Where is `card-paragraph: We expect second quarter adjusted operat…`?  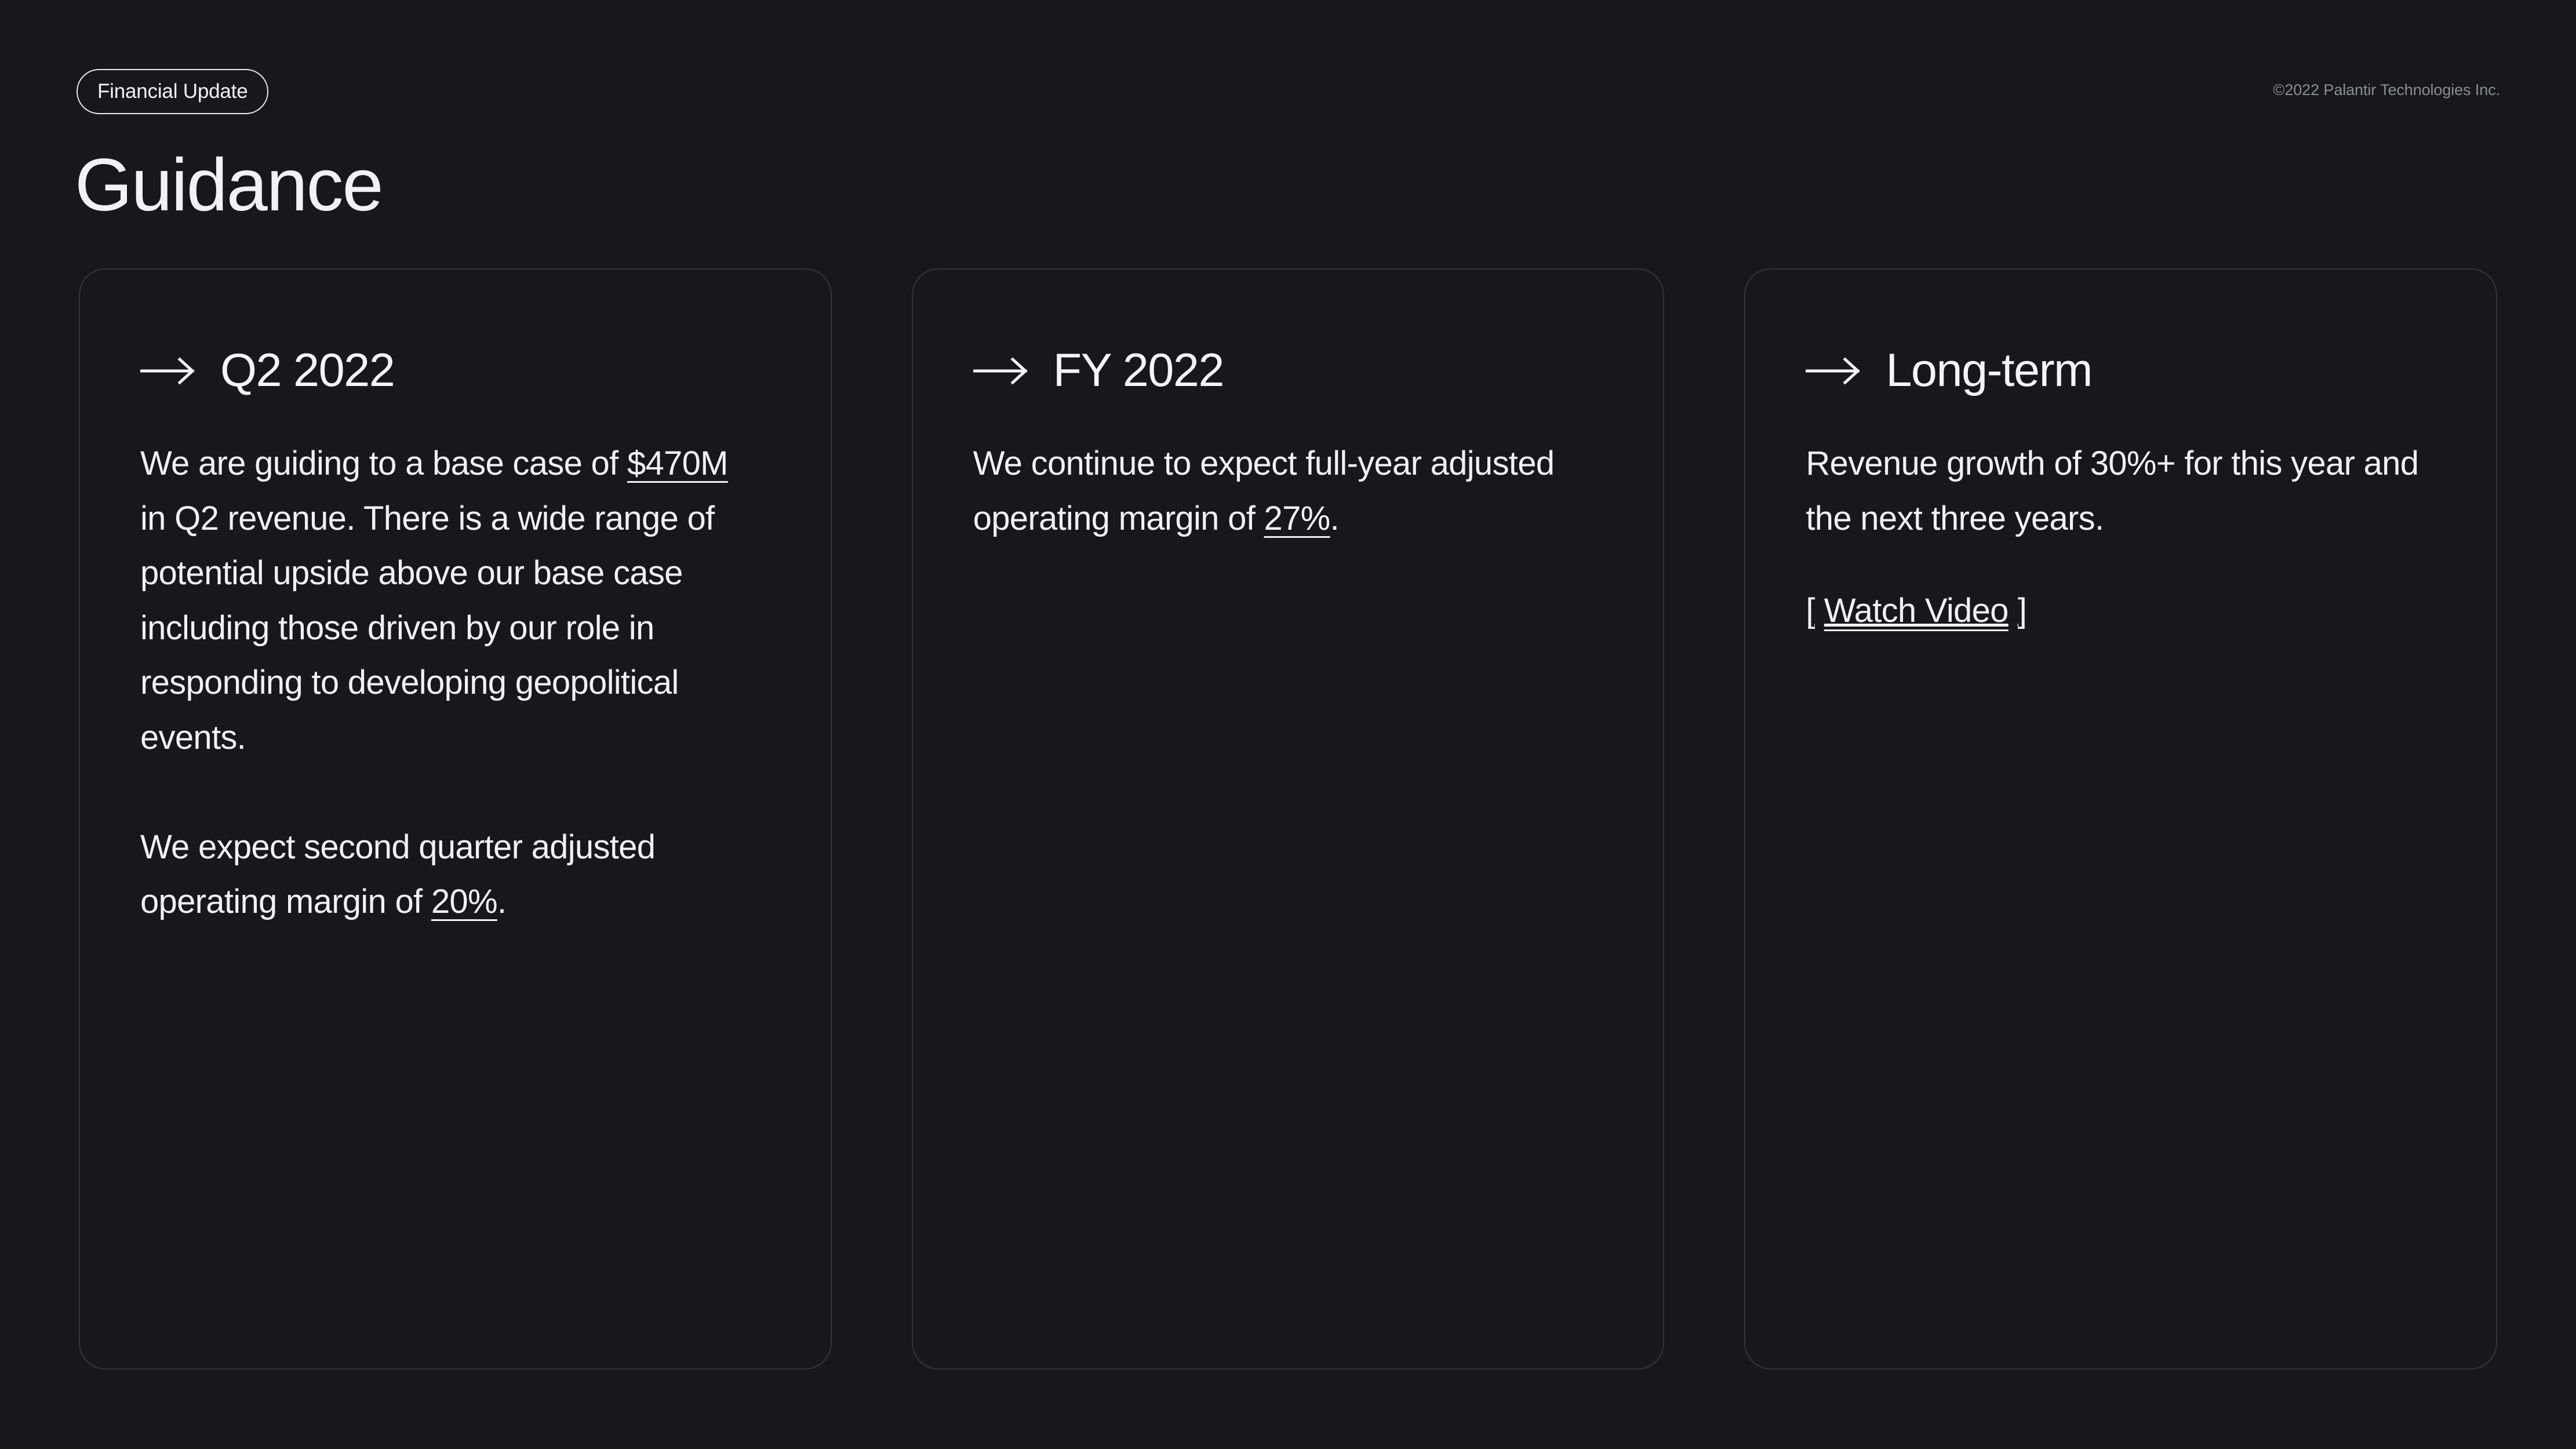 card-paragraph: We expect second quarter adjusted operat… is located at coordinates (447, 875).